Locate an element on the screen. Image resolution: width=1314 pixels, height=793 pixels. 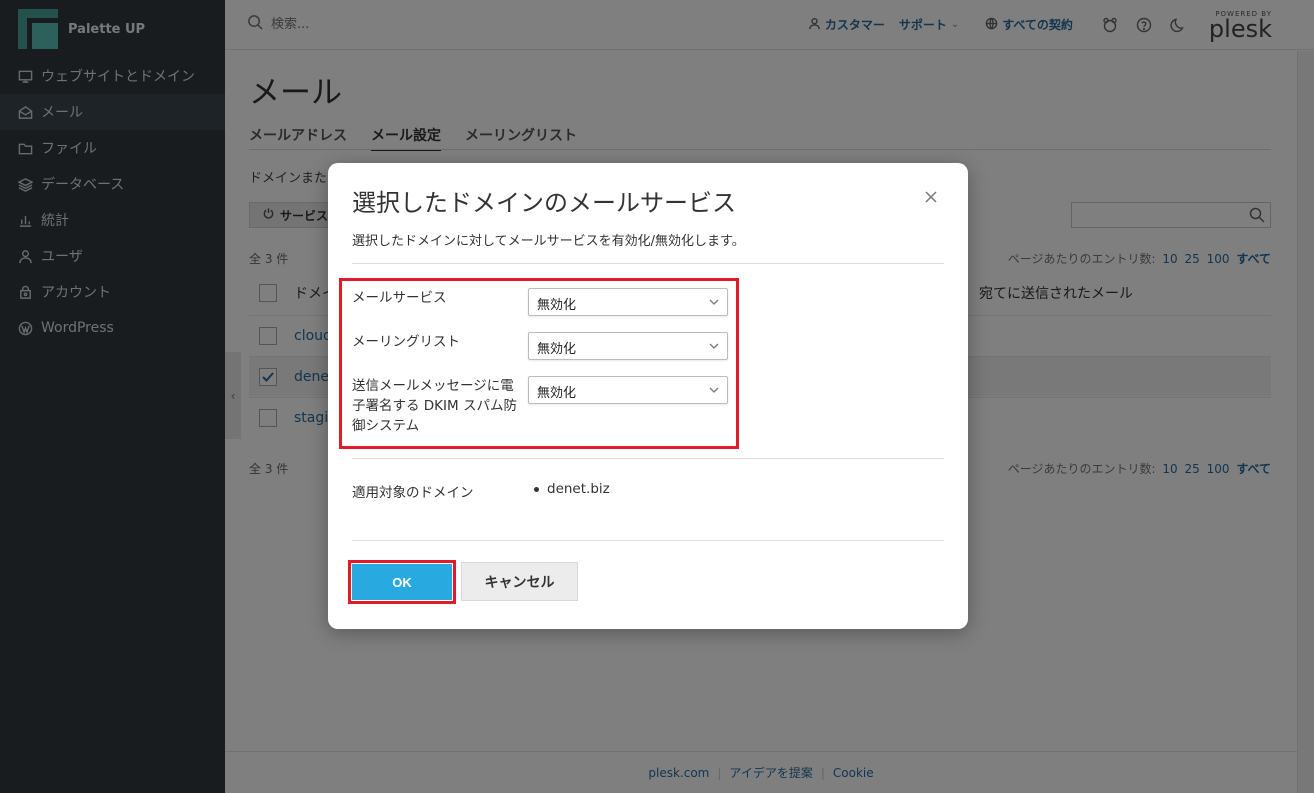
ok-button: OK is located at coordinates (402, 582).